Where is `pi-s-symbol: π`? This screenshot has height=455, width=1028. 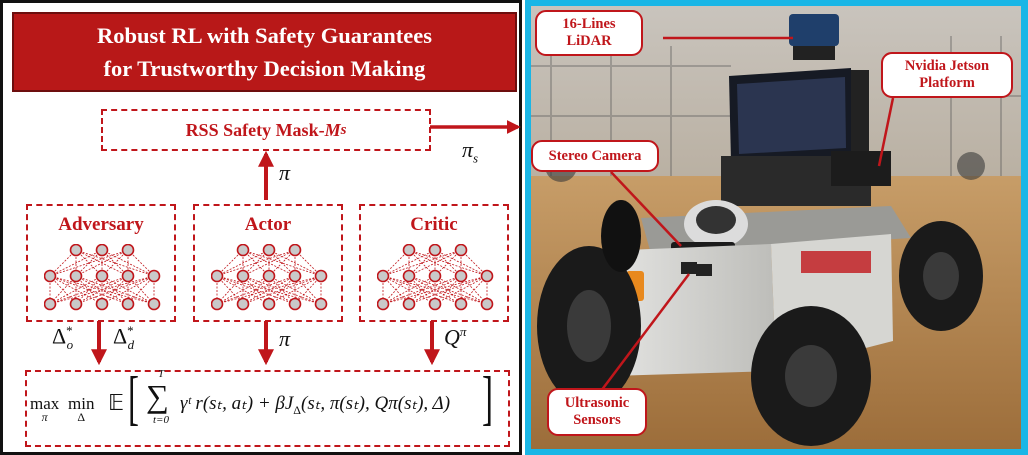 pi-s-symbol: π is located at coordinates (468, 149).